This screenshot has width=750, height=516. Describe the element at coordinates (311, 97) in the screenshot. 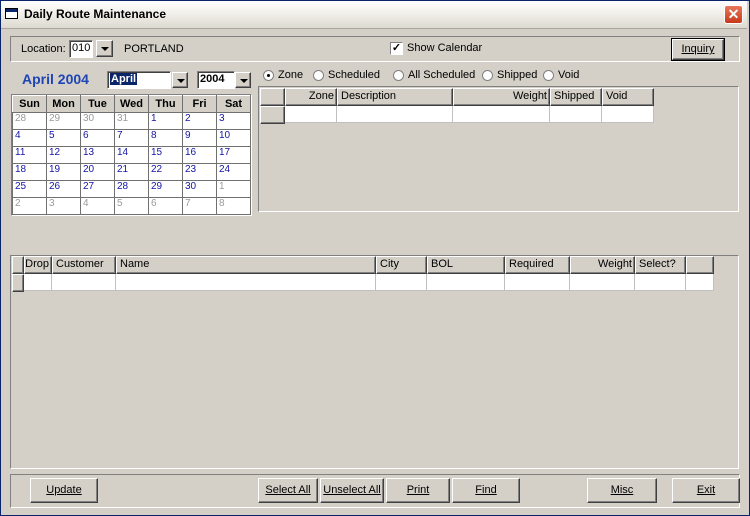

I see `zone-grid-column-header: Zone` at that location.